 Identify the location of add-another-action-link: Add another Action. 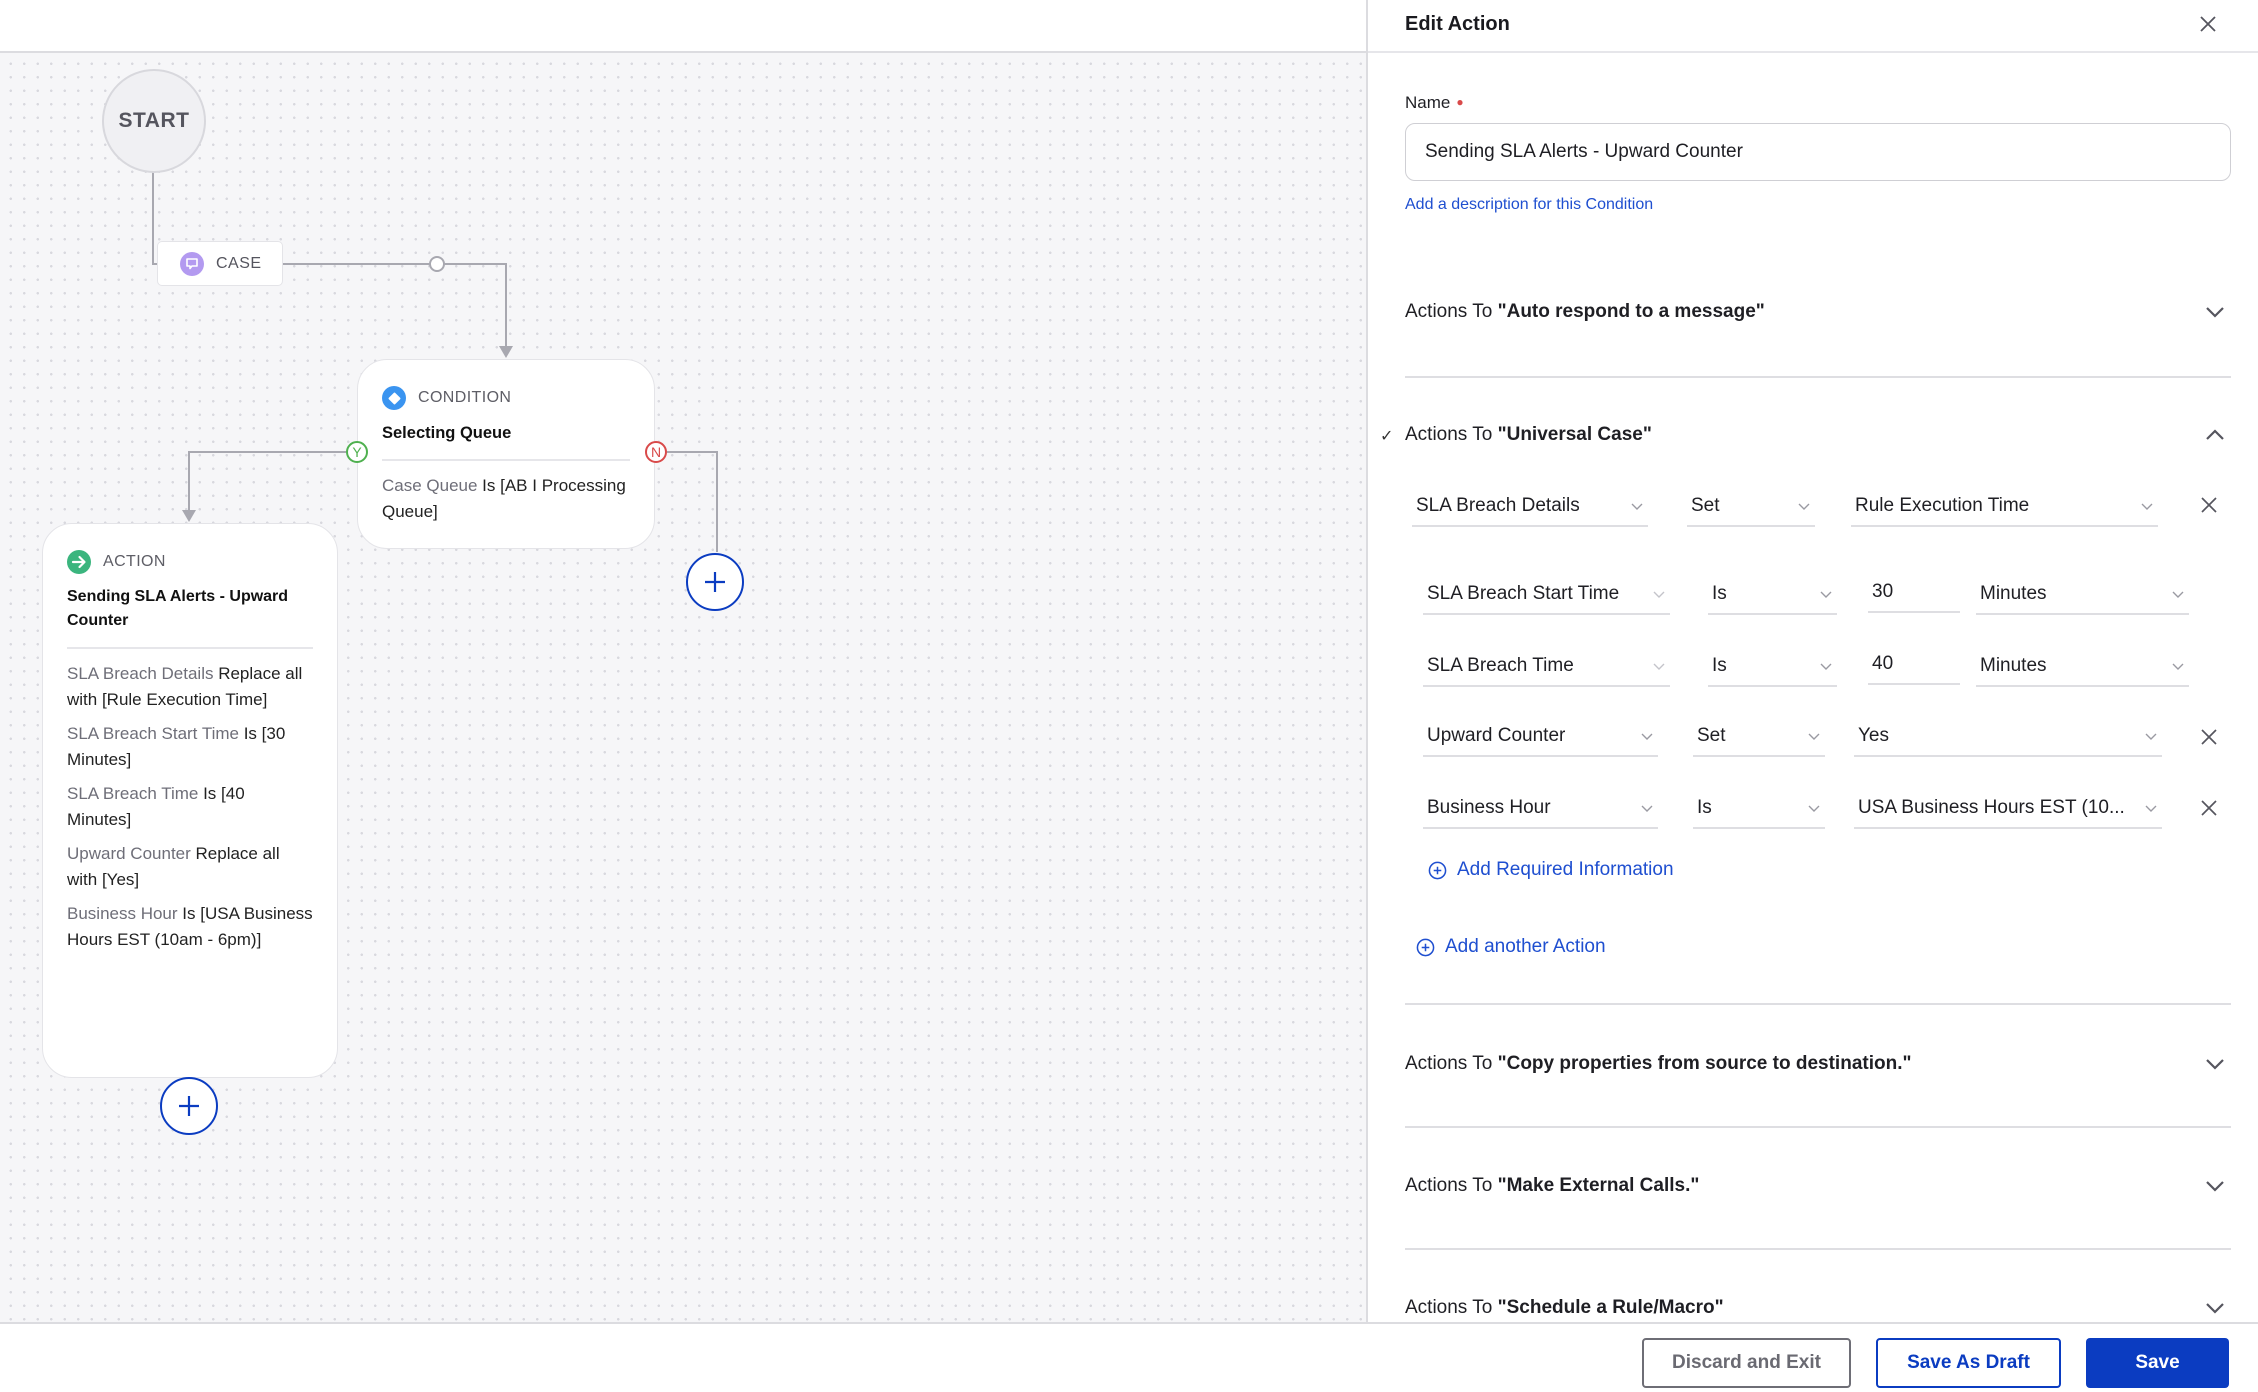
(1511, 947).